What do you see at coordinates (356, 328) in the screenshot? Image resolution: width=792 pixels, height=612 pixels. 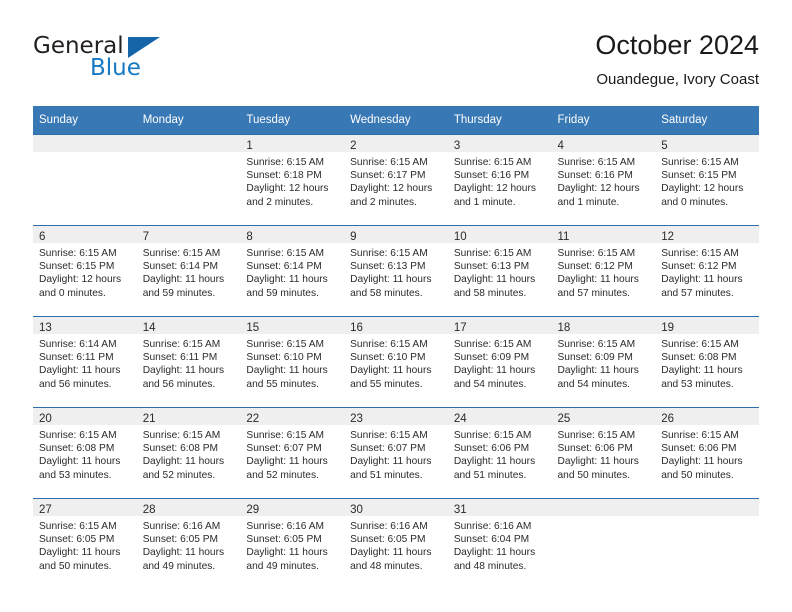 I see `day-number: 16` at bounding box center [356, 328].